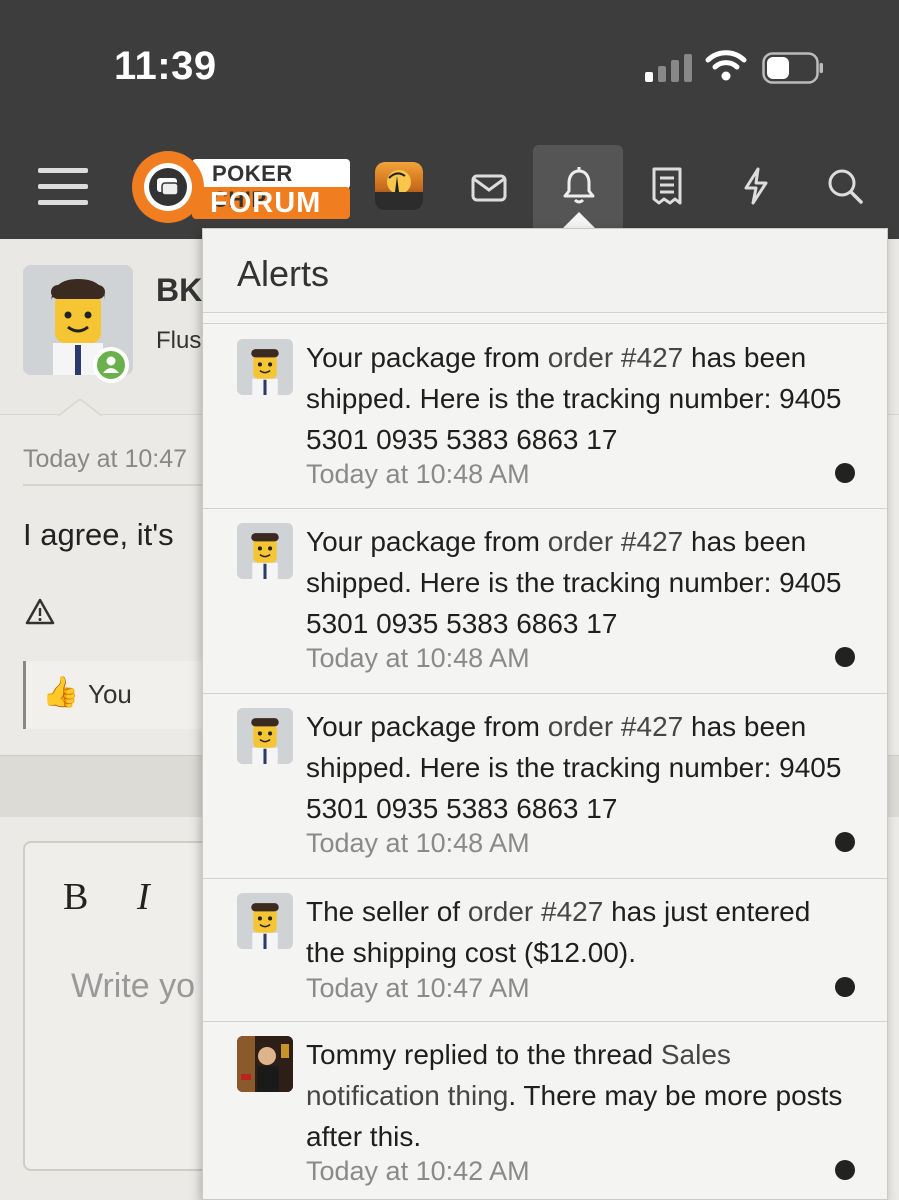  Describe the element at coordinates (63, 187) in the screenshot. I see `menu-icon` at that location.